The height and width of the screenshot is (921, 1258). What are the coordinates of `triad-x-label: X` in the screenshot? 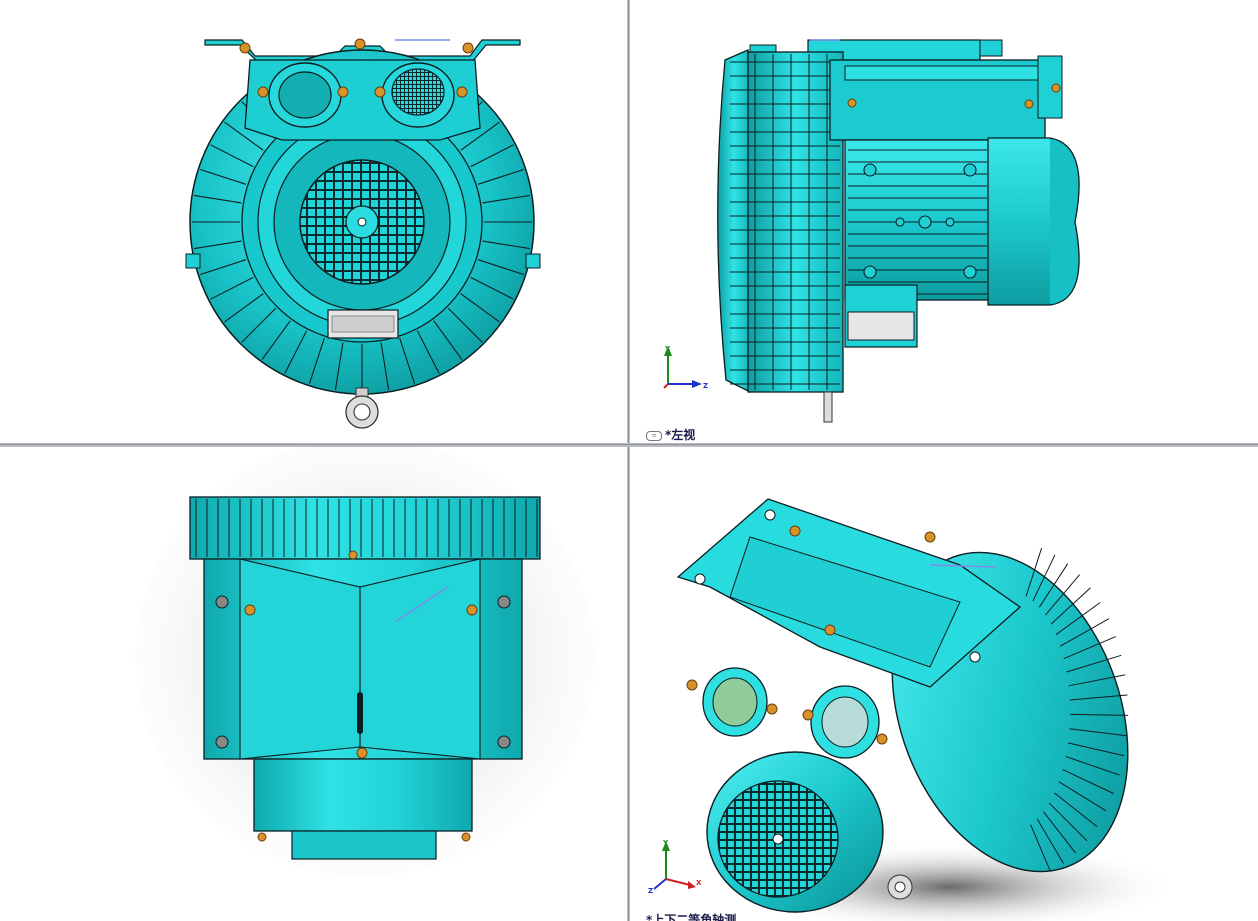 It's located at (699, 883).